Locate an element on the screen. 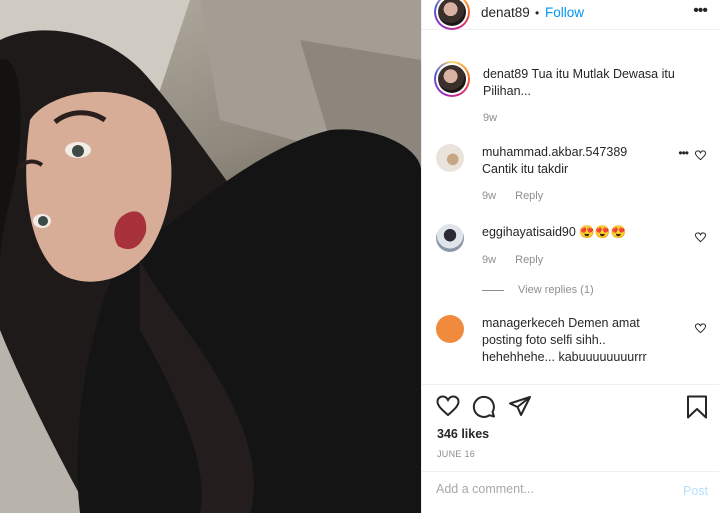 This screenshot has height=513, width=719. post-comment-button: Post is located at coordinates (695, 491).